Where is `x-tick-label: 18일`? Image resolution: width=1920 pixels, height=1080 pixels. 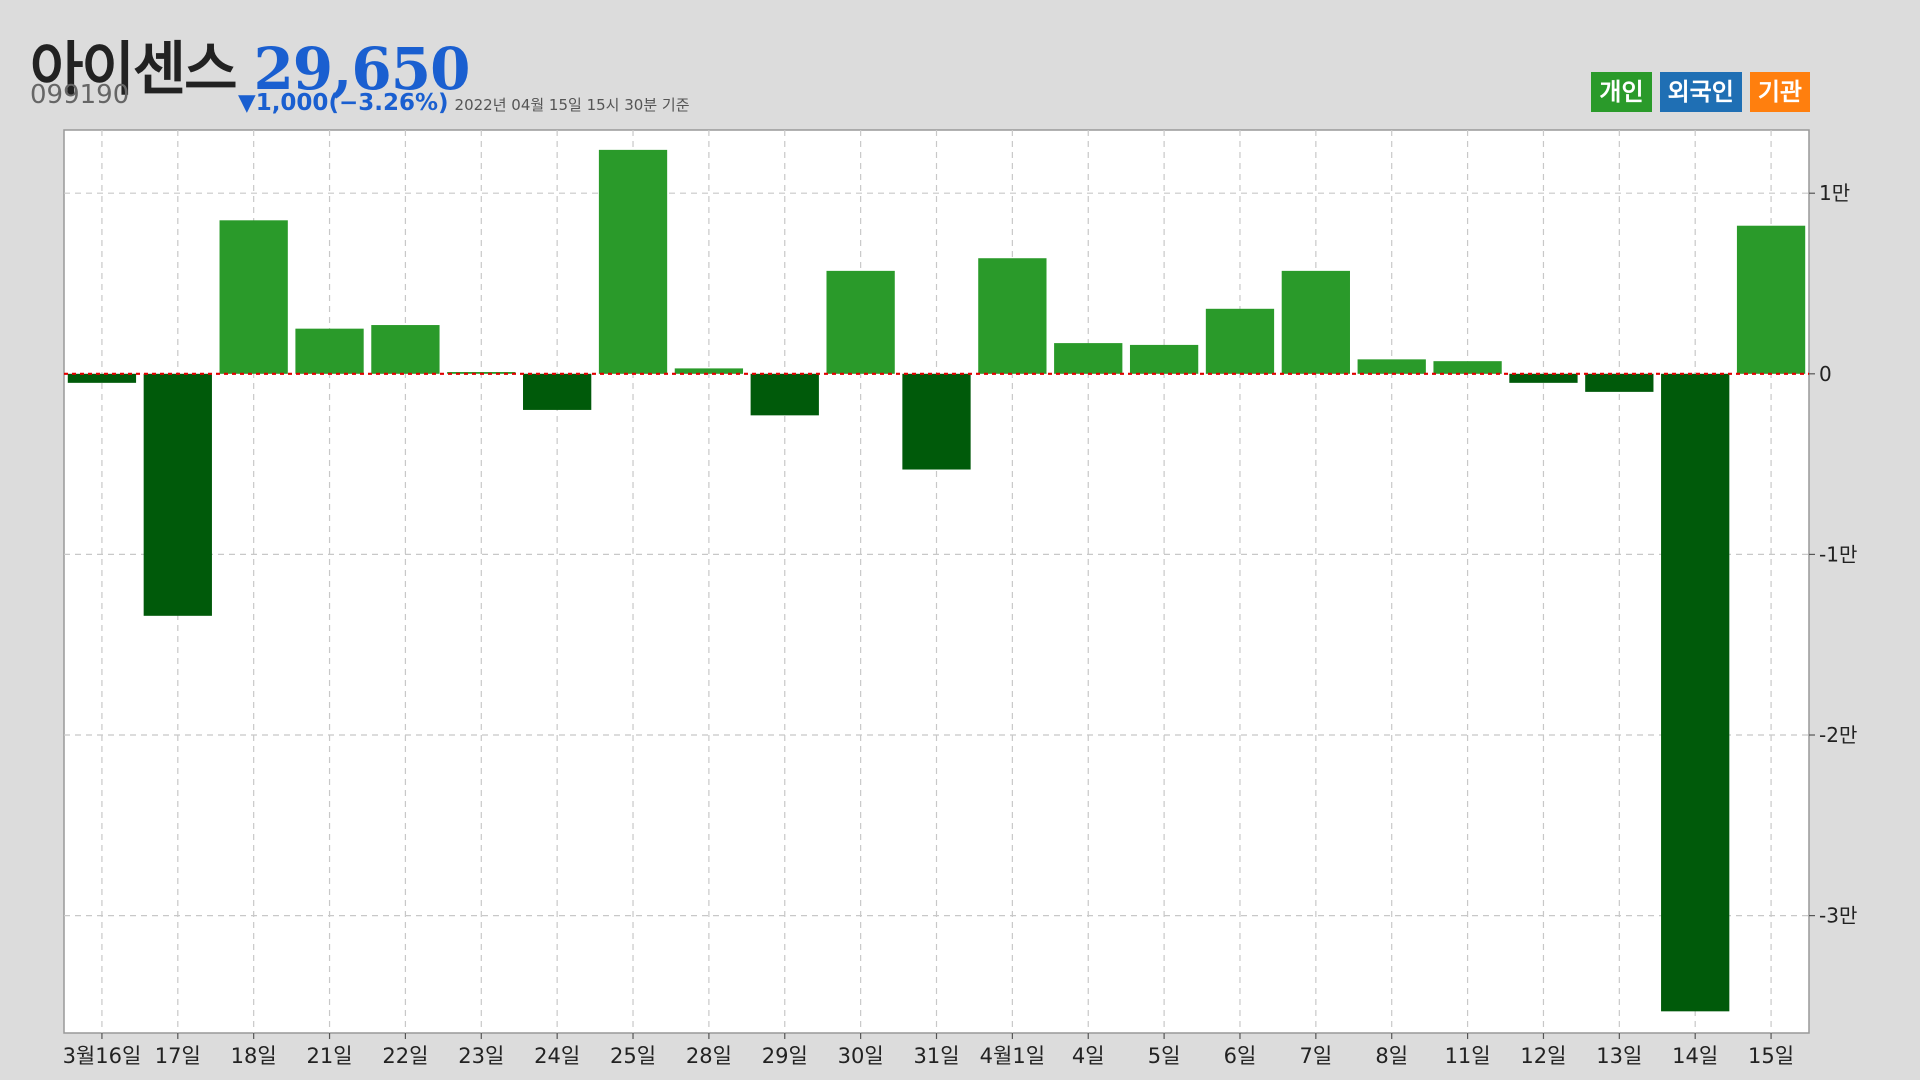 x-tick-label: 18일 is located at coordinates (254, 1056).